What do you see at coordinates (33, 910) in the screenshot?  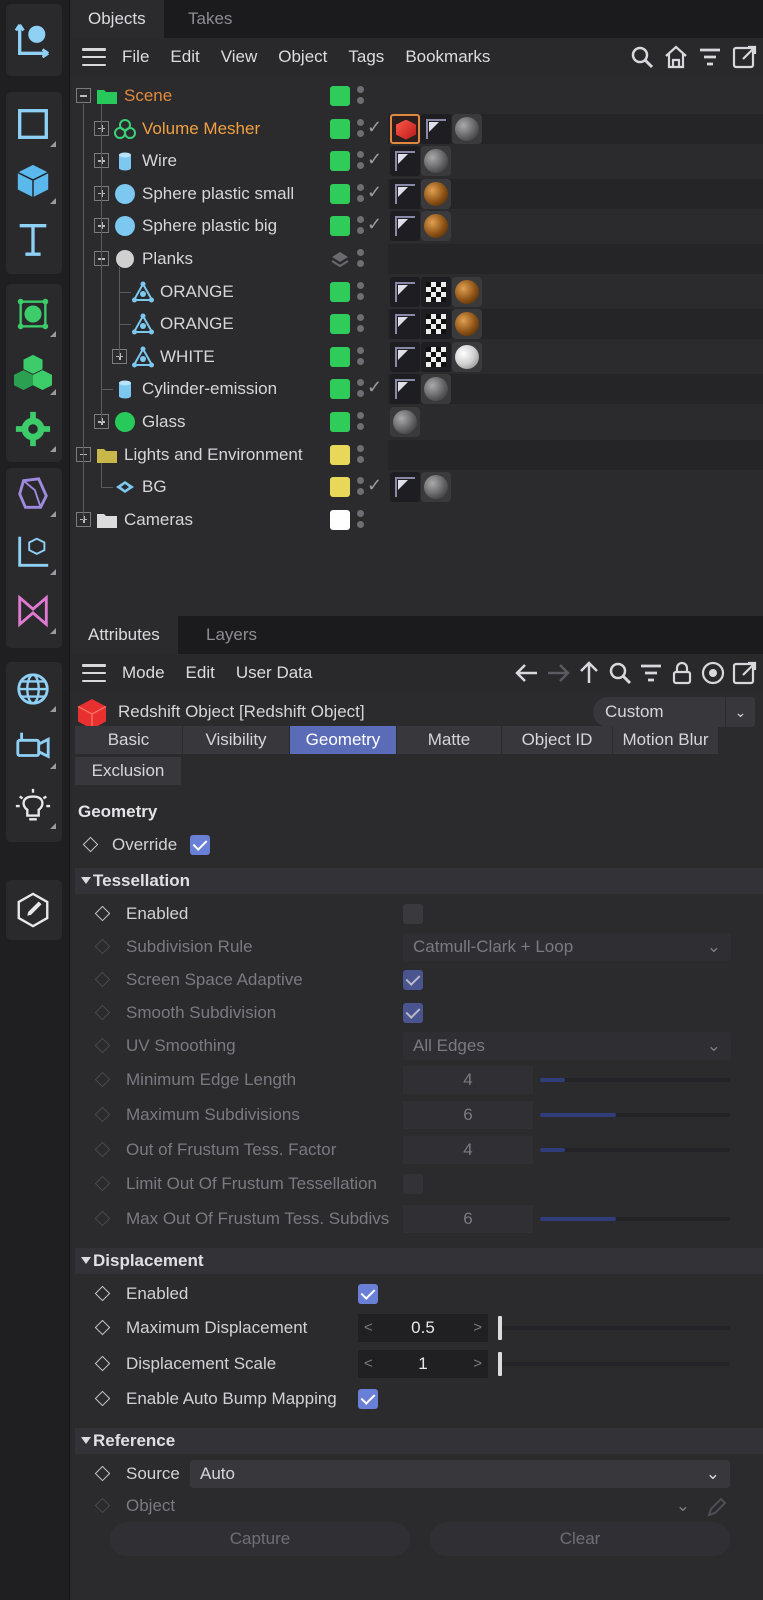 I see `edit-icon` at bounding box center [33, 910].